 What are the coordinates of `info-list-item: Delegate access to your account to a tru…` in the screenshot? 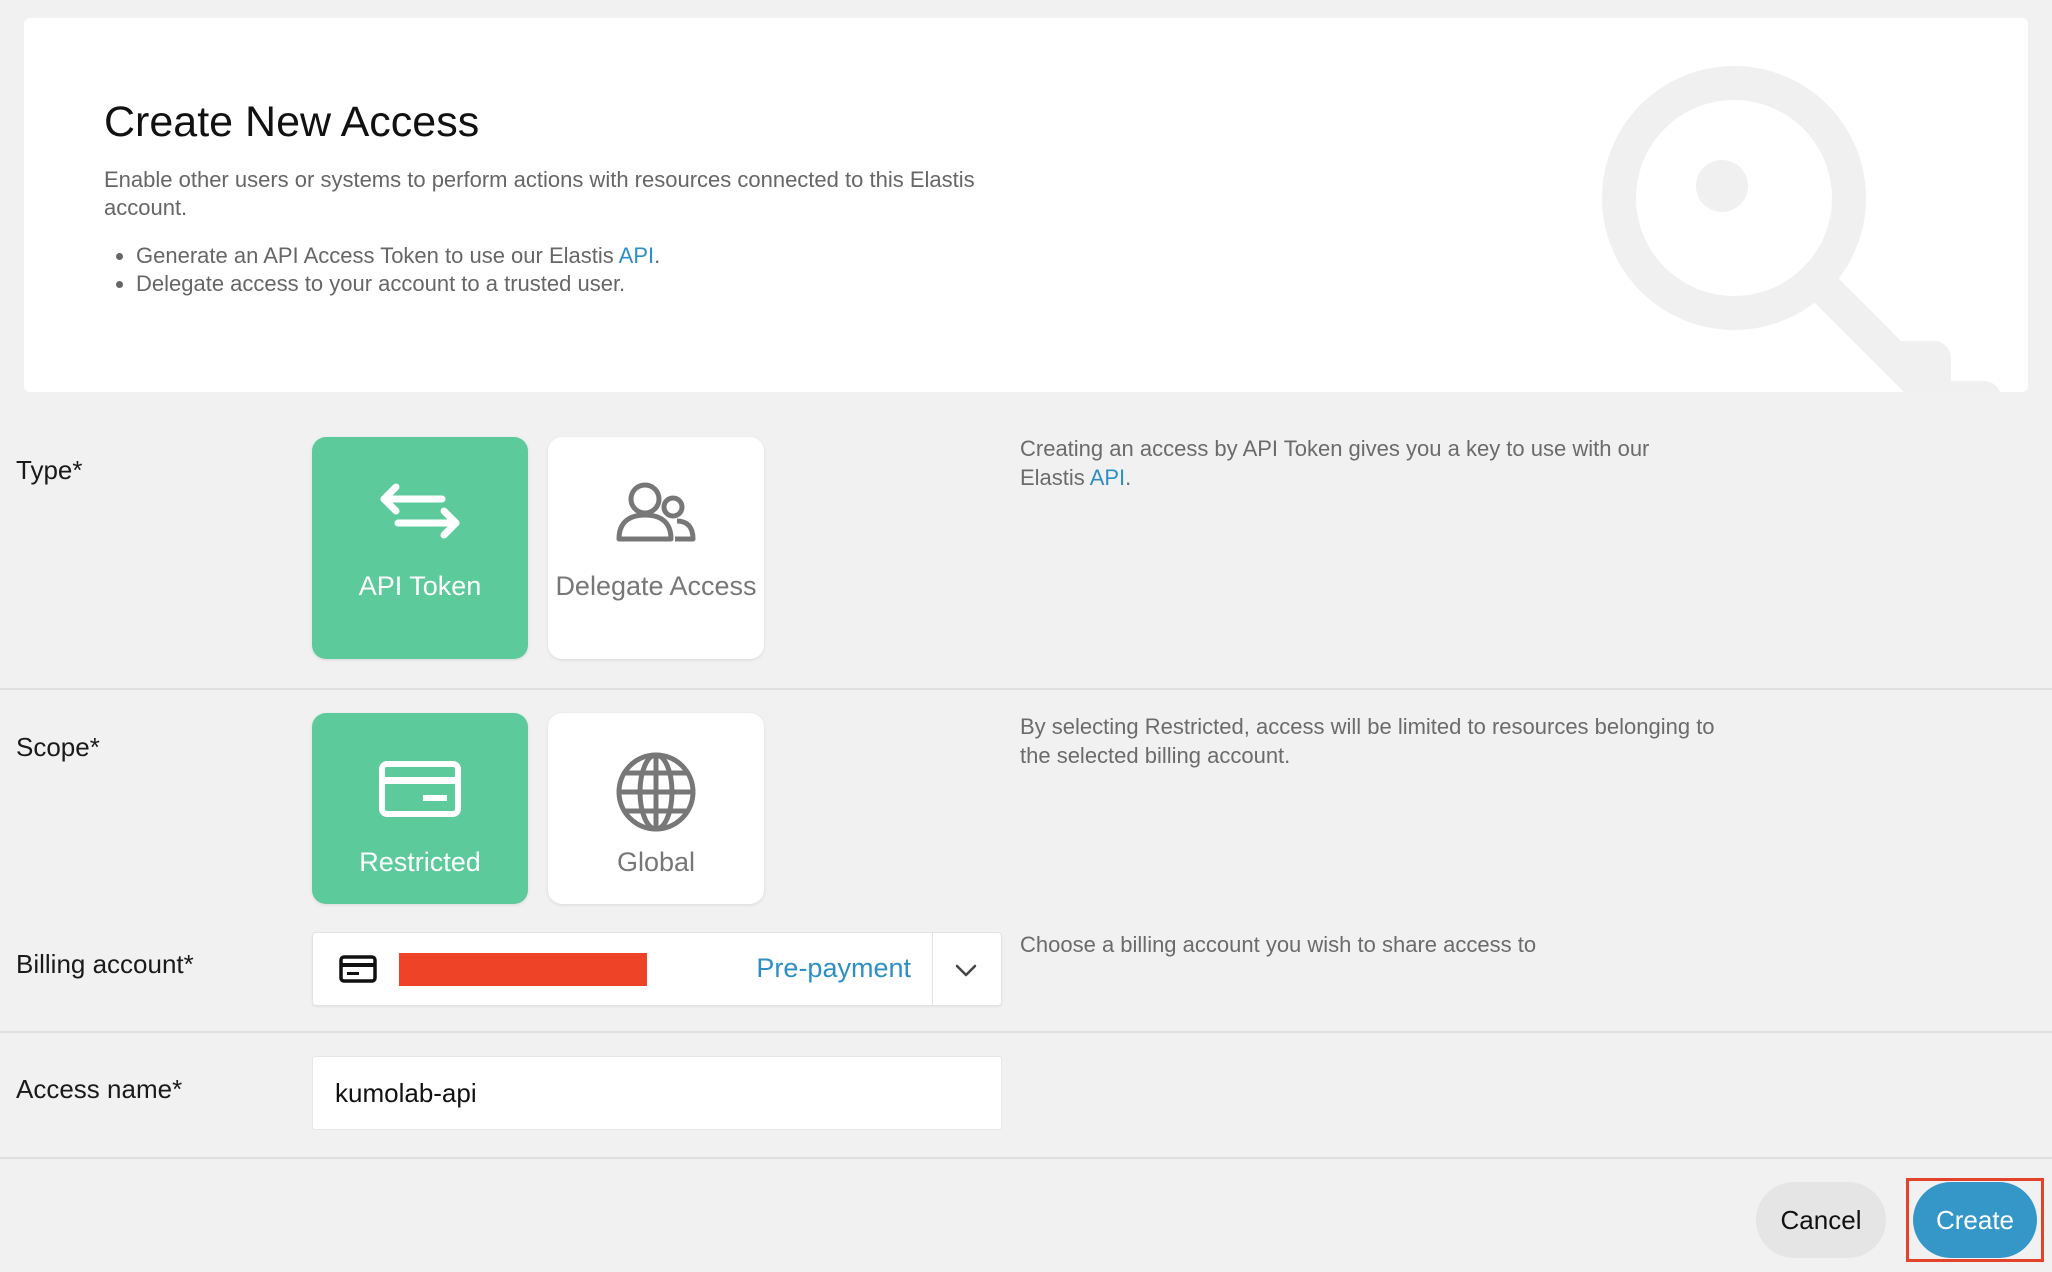 It's located at (398, 284).